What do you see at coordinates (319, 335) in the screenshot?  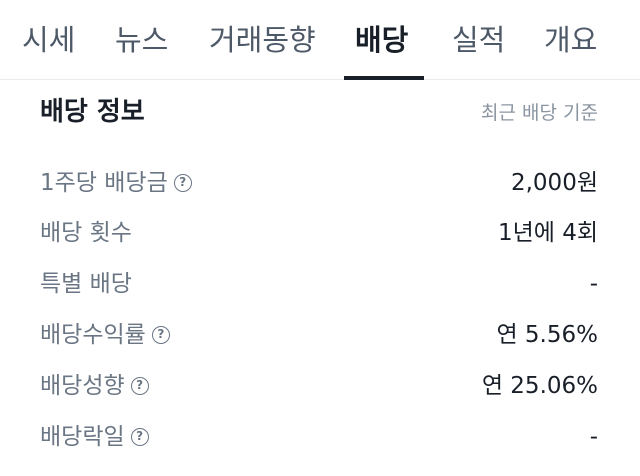 I see `info-row-dividend-yield: 배당수익률 ? 연 5.56%` at bounding box center [319, 335].